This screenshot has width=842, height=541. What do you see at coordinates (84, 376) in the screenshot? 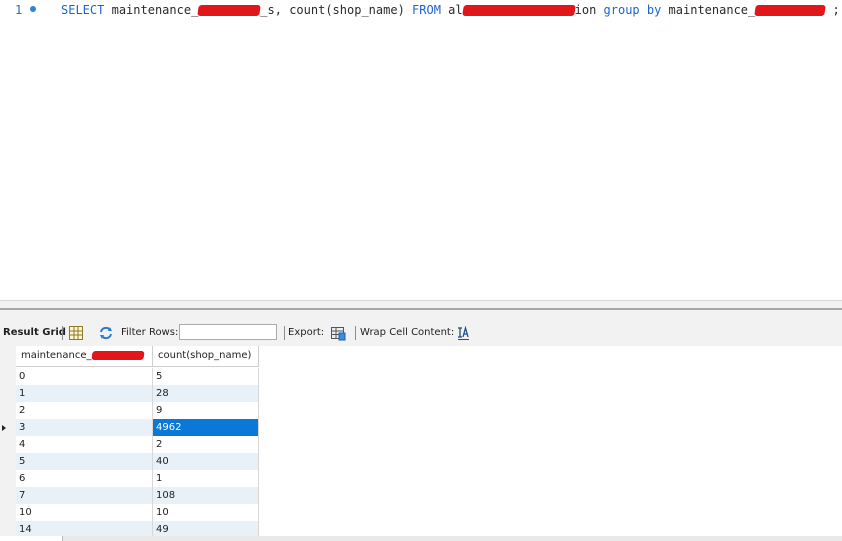
I see `grid-cell-maintenance: 0` at bounding box center [84, 376].